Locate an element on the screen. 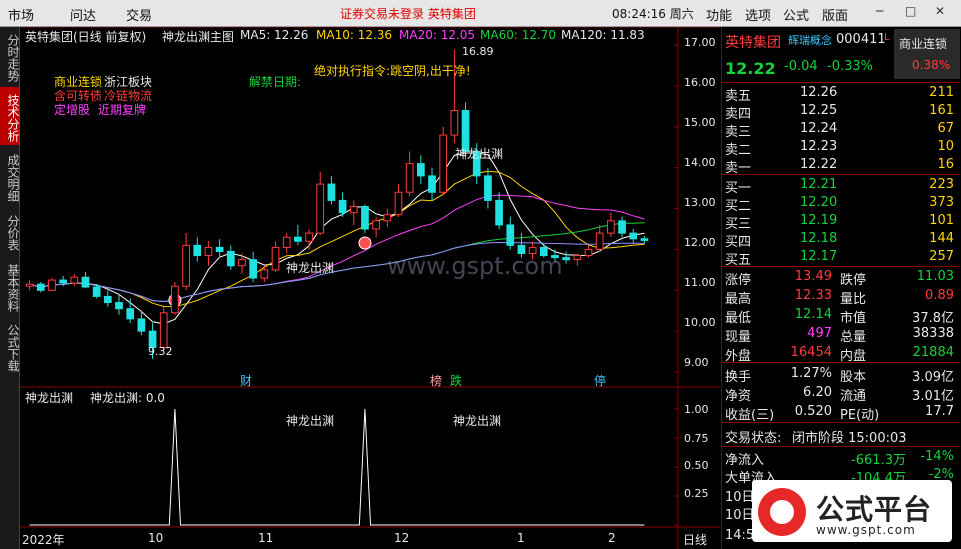 The image size is (961, 549). stat-label: 跌停 is located at coordinates (853, 280).